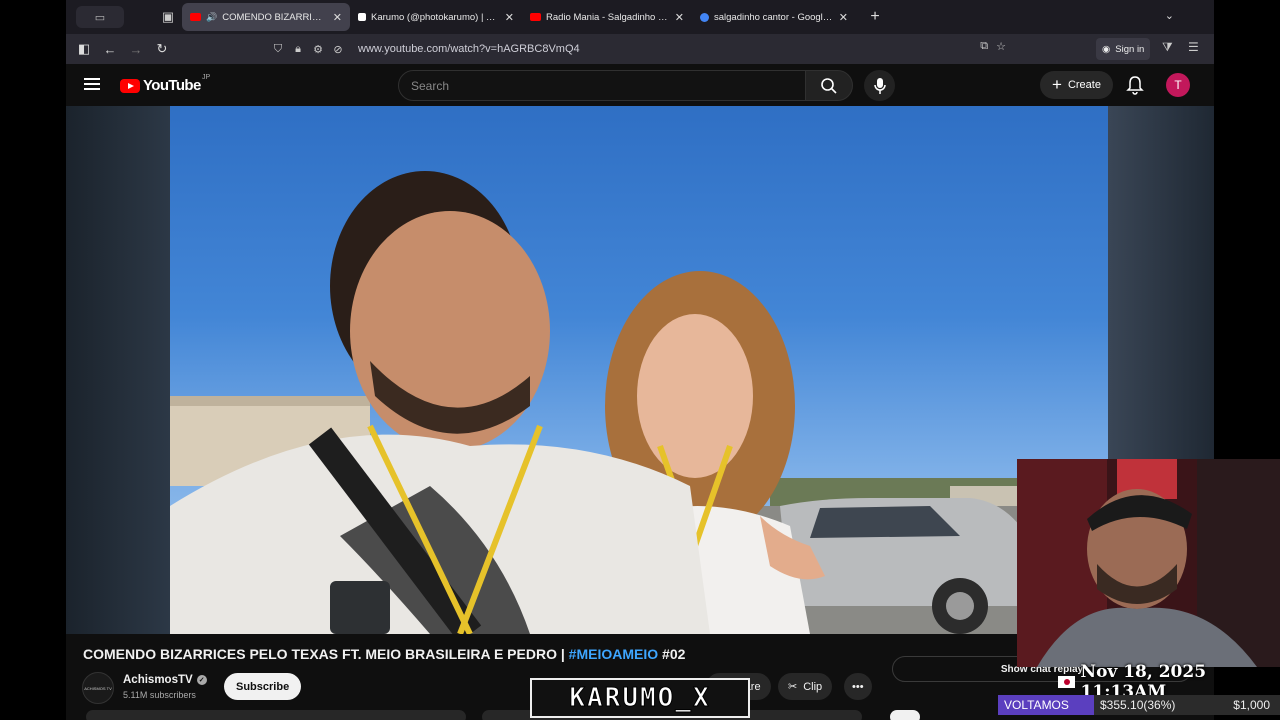 The width and height of the screenshot is (1280, 720). I want to click on sidebar-icon: ◧, so click(84, 49).